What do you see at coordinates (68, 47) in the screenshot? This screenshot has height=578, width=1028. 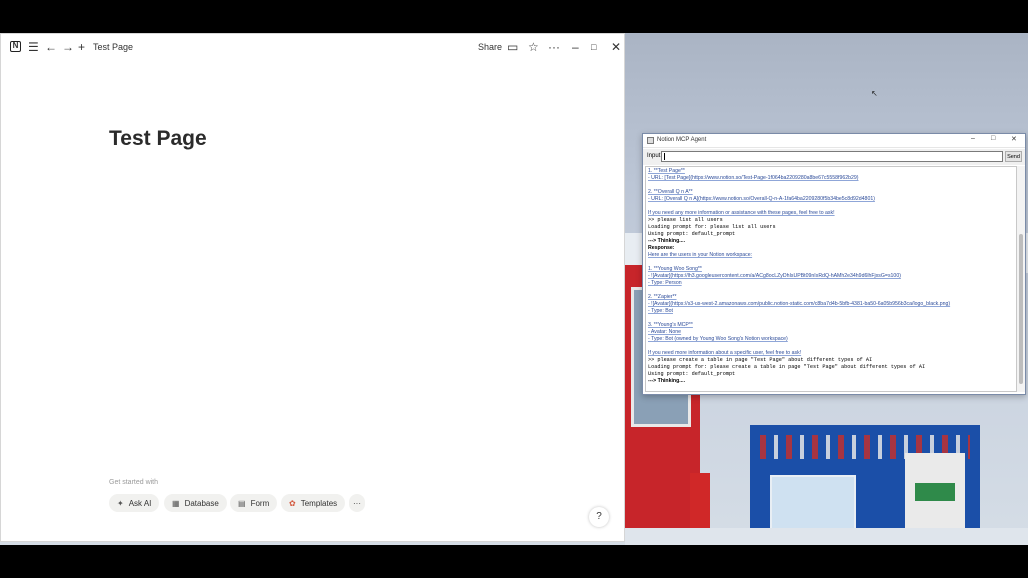 I see `forward-arrow-icon: →` at bounding box center [68, 47].